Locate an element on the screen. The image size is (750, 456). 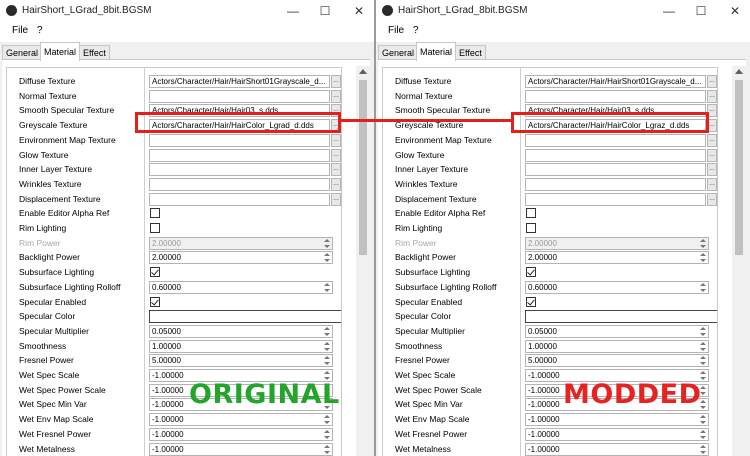
spin-down-icon is located at coordinates (327, 334).